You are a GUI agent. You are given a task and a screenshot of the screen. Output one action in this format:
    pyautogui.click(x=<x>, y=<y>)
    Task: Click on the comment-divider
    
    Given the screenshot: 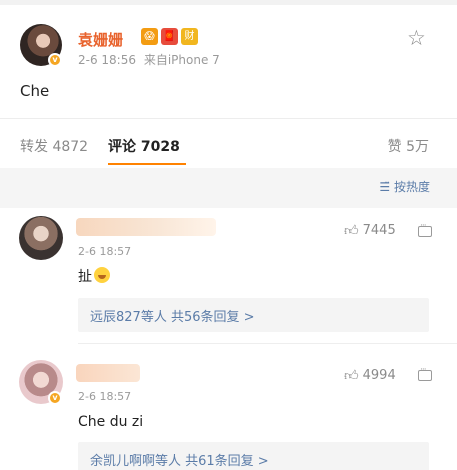 What is the action you would take?
    pyautogui.click(x=267, y=343)
    